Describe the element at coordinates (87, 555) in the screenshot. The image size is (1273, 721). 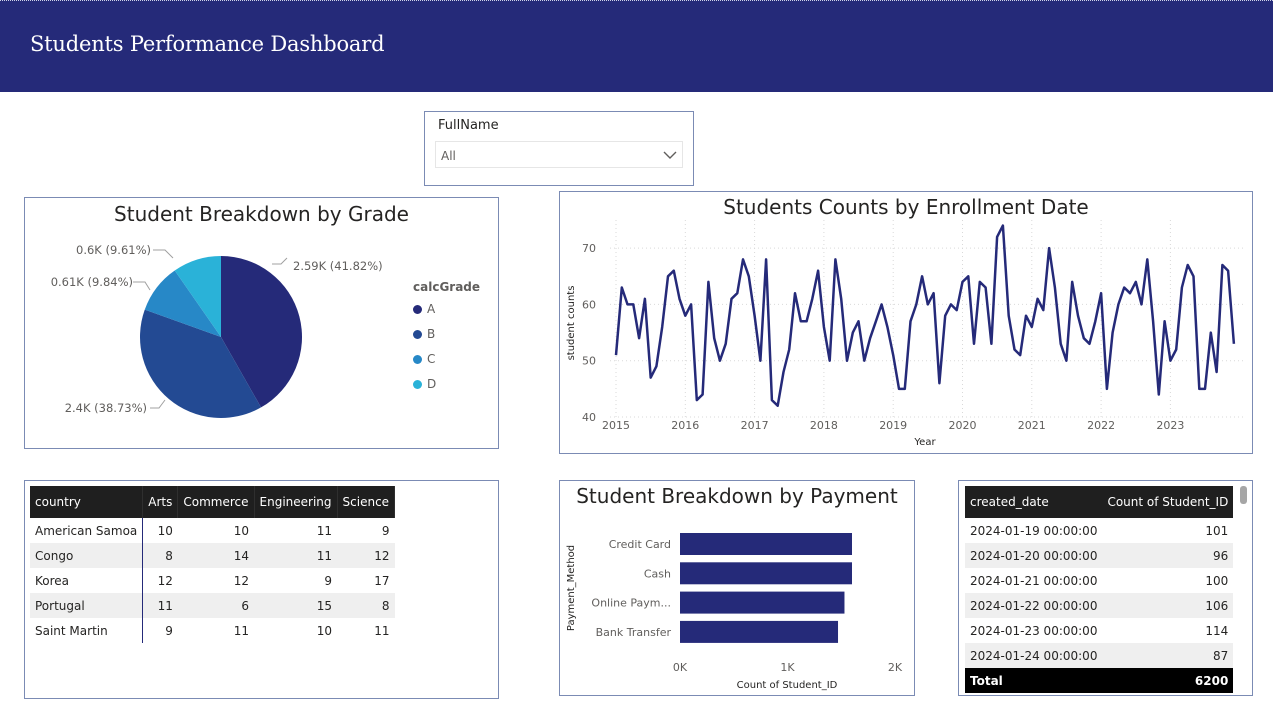
I see `matrix-cell-country: Congo` at that location.